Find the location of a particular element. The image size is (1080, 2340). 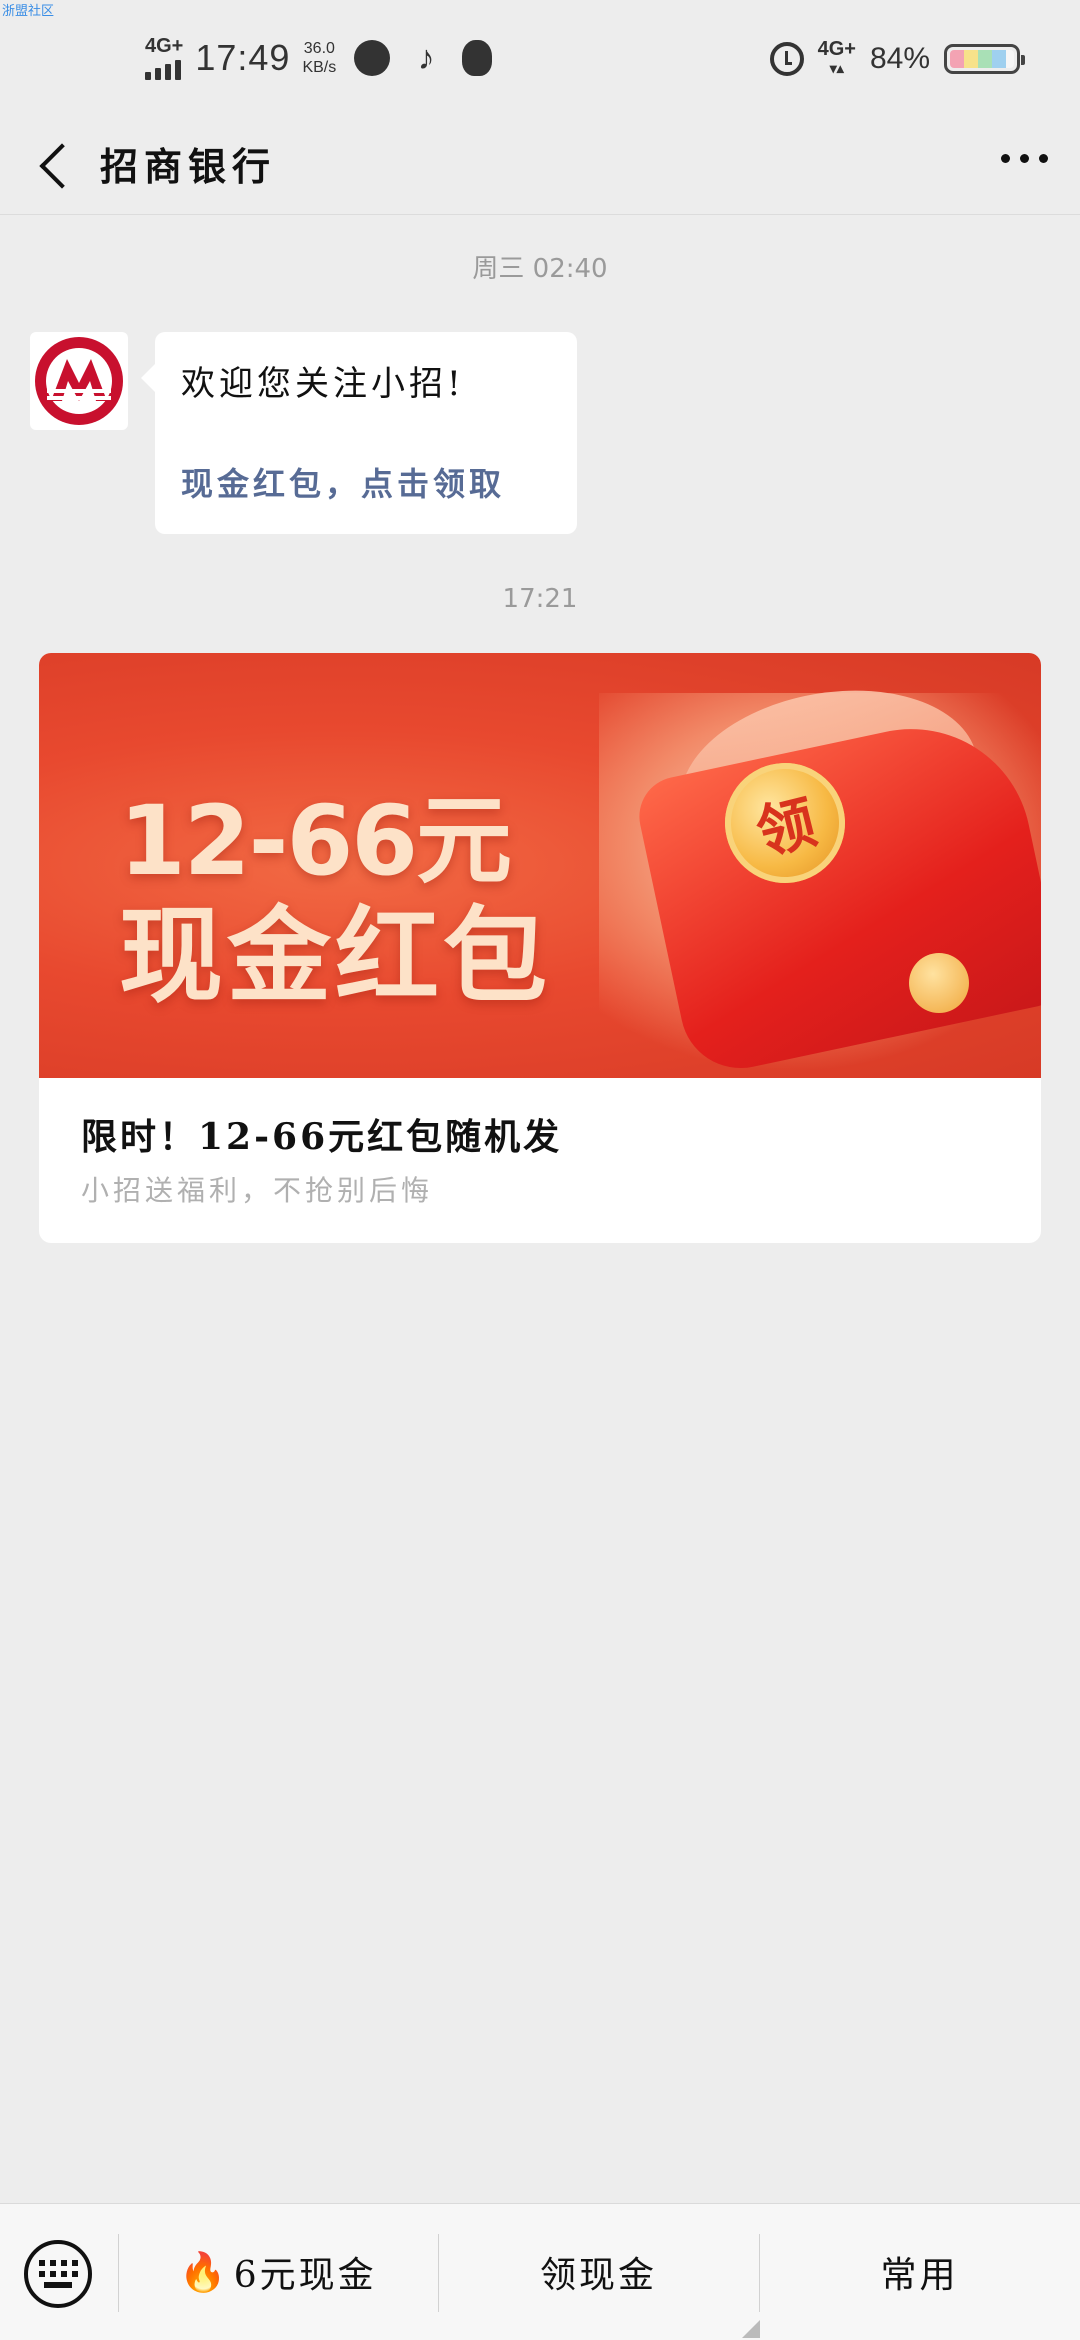

submenu-indicator-icon is located at coordinates (751, 2329).